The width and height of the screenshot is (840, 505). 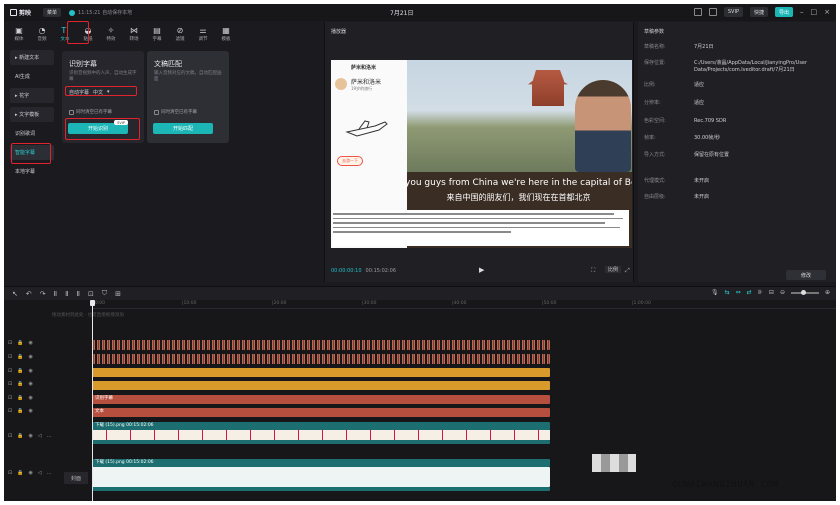 What do you see at coordinates (733, 12) in the screenshot?
I see `svip-badge: SVIP` at bounding box center [733, 12].